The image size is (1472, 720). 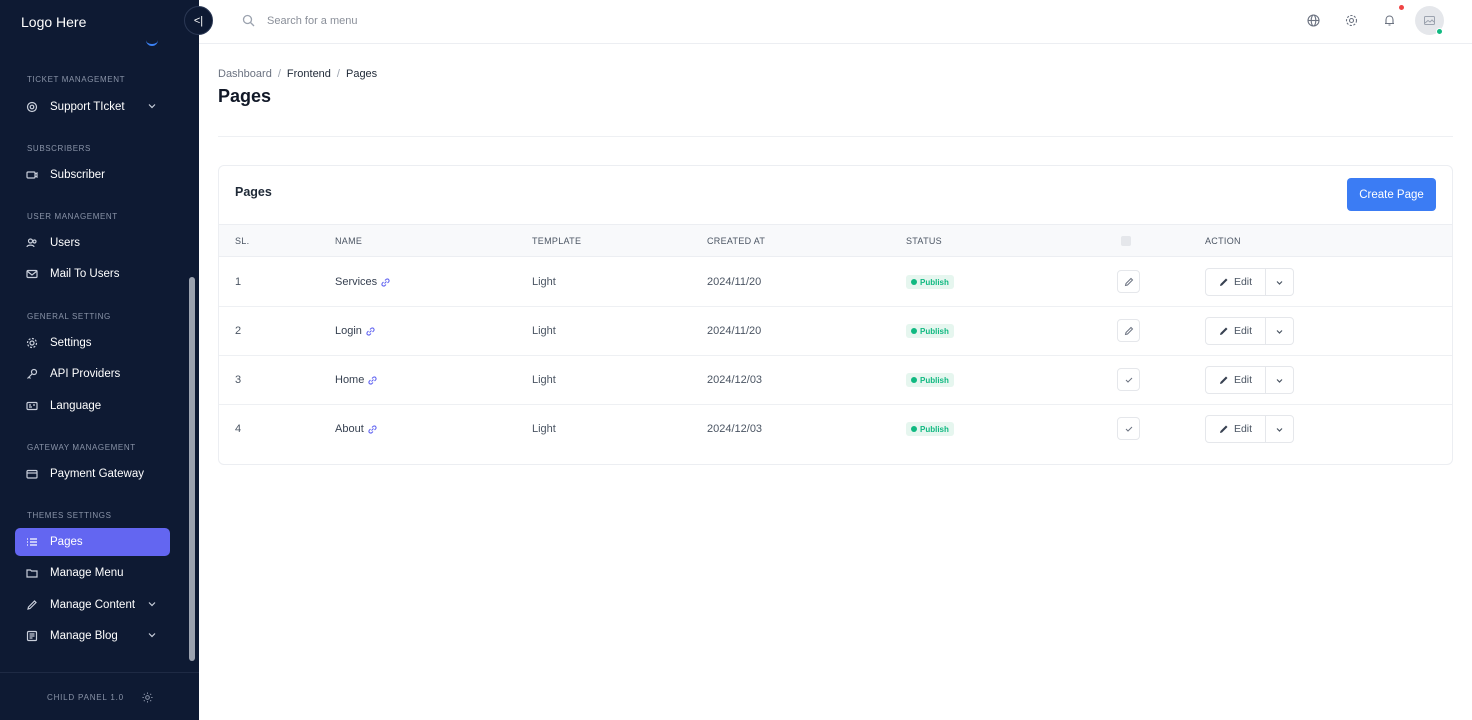 What do you see at coordinates (192, 469) in the screenshot?
I see `sidebar-scrollbar` at bounding box center [192, 469].